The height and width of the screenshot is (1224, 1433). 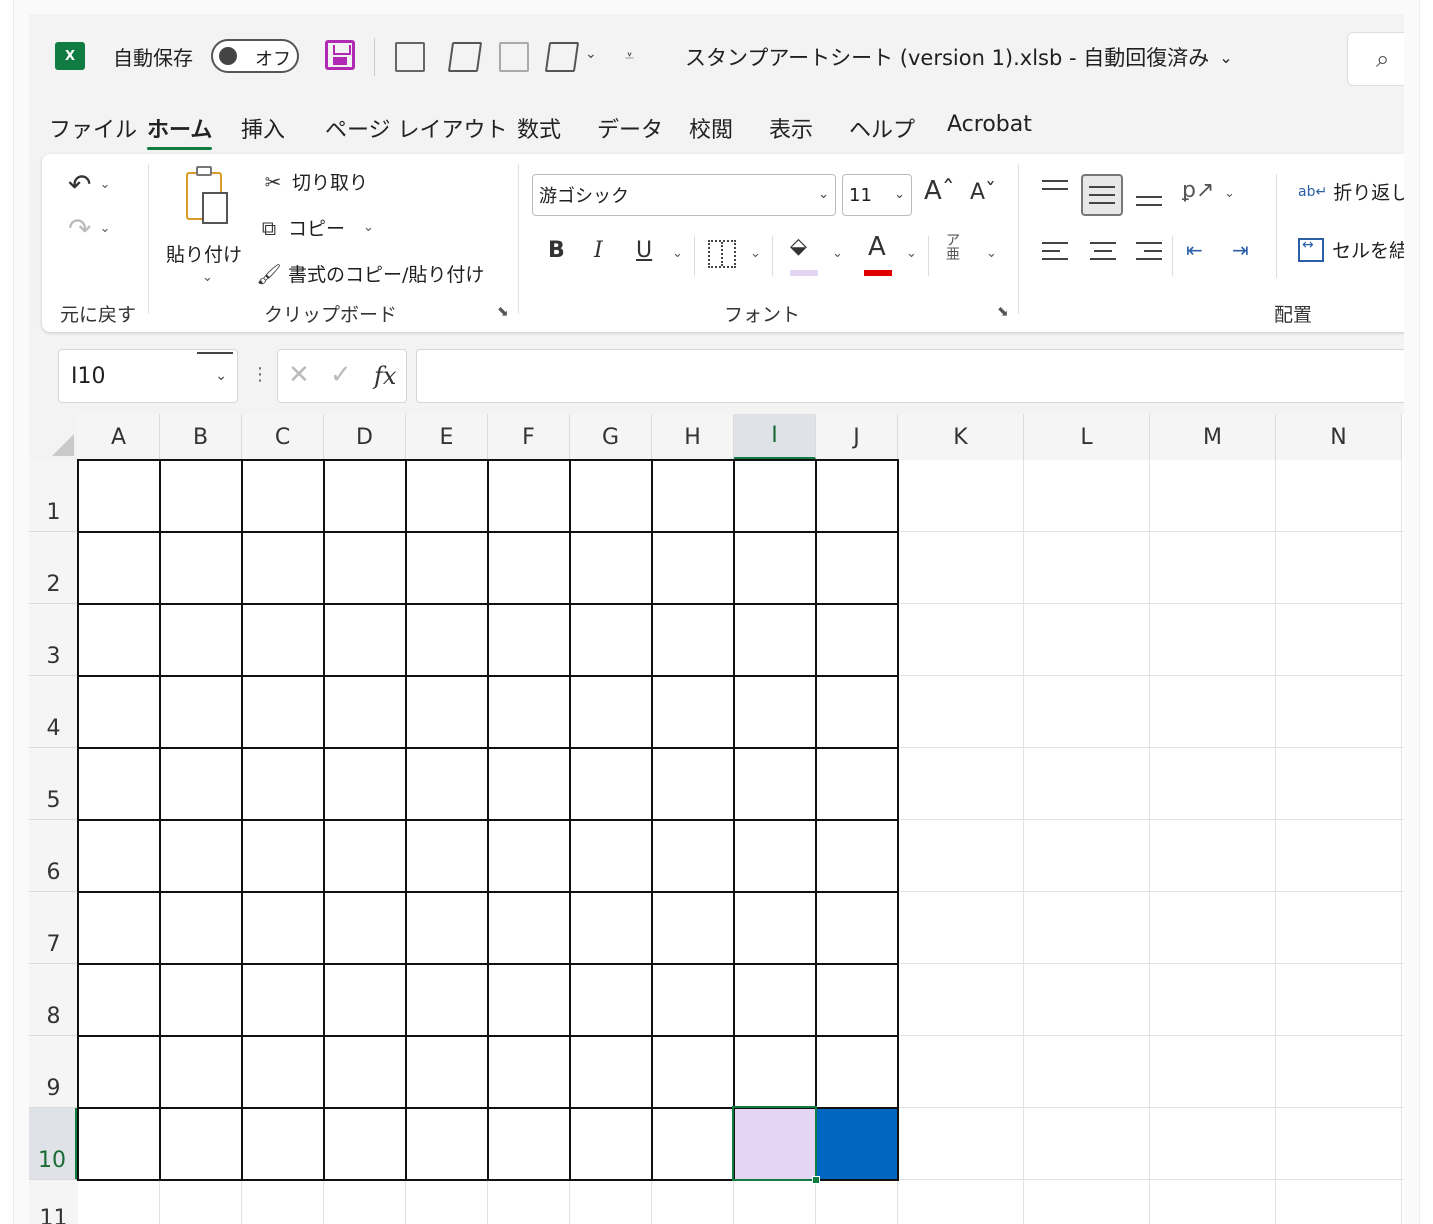 What do you see at coordinates (711, 128) in the screenshot?
I see `tab-review: 校閲` at bounding box center [711, 128].